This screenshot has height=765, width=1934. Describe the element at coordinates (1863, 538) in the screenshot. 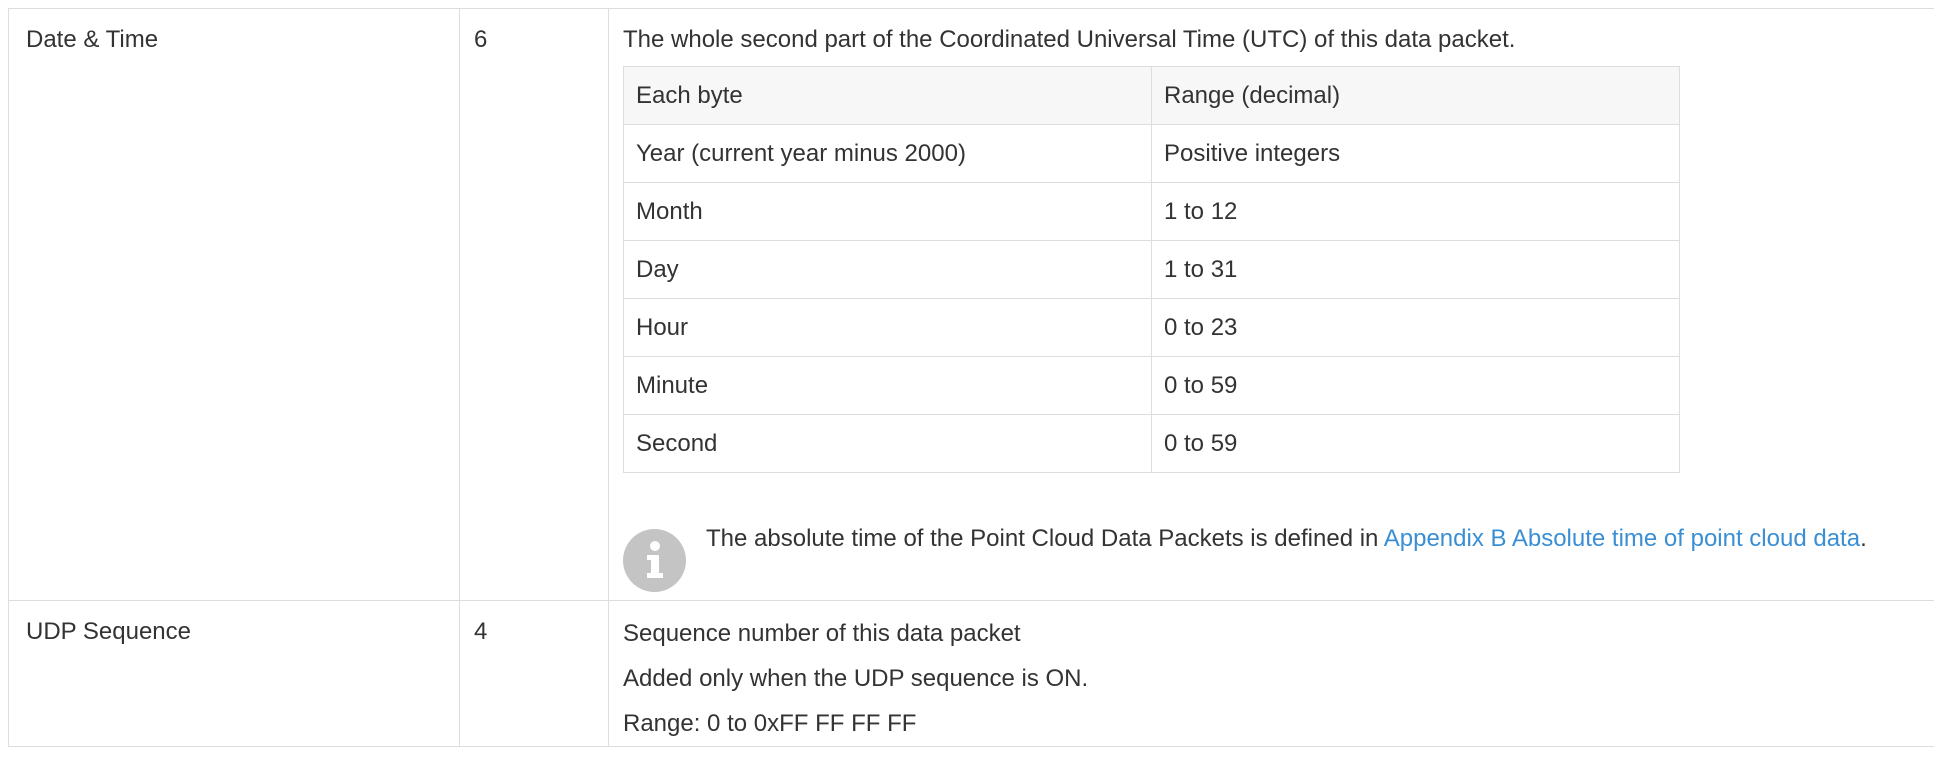

I see `note-text-after: .` at that location.